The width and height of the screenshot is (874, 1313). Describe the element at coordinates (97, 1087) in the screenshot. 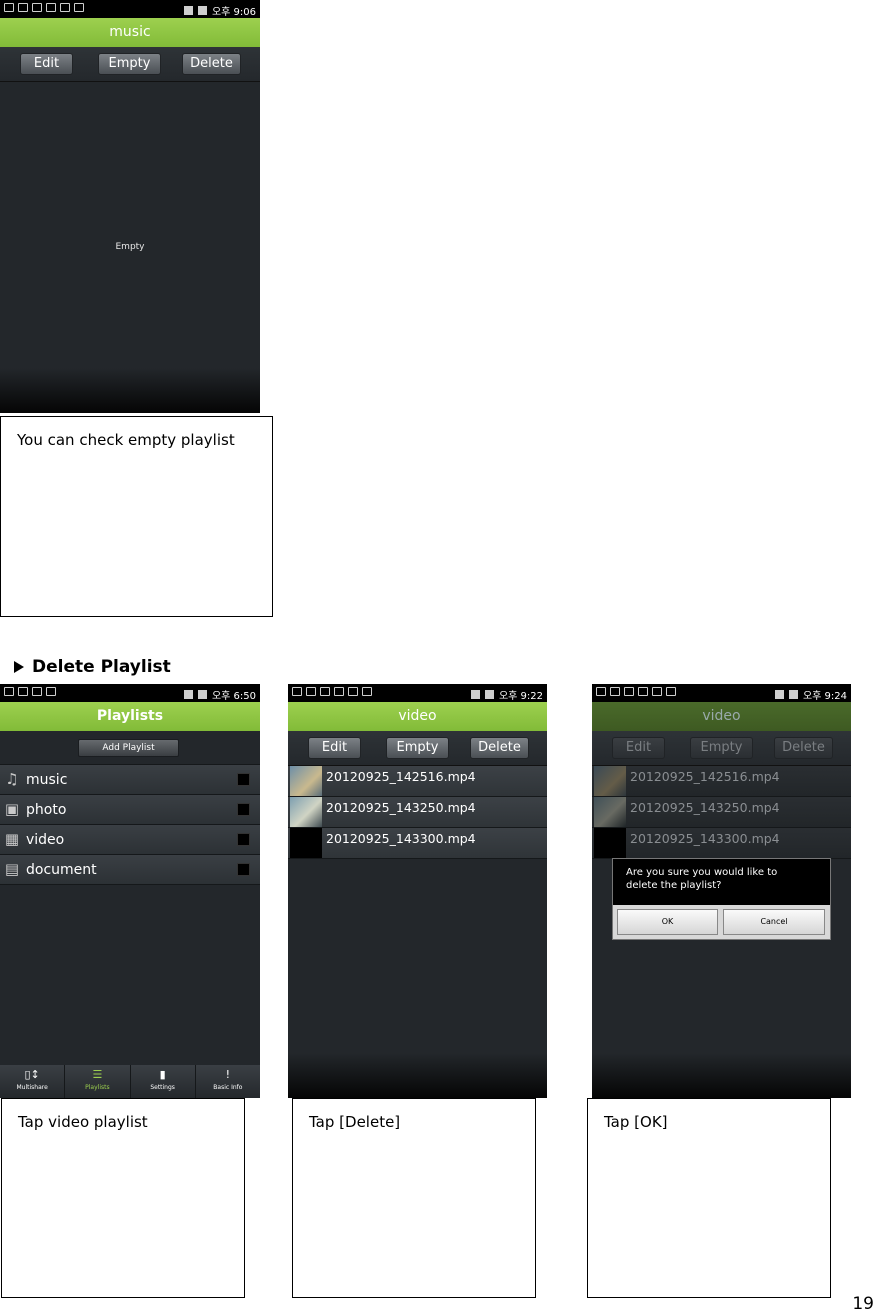

I see `nav-label: Playlists` at that location.